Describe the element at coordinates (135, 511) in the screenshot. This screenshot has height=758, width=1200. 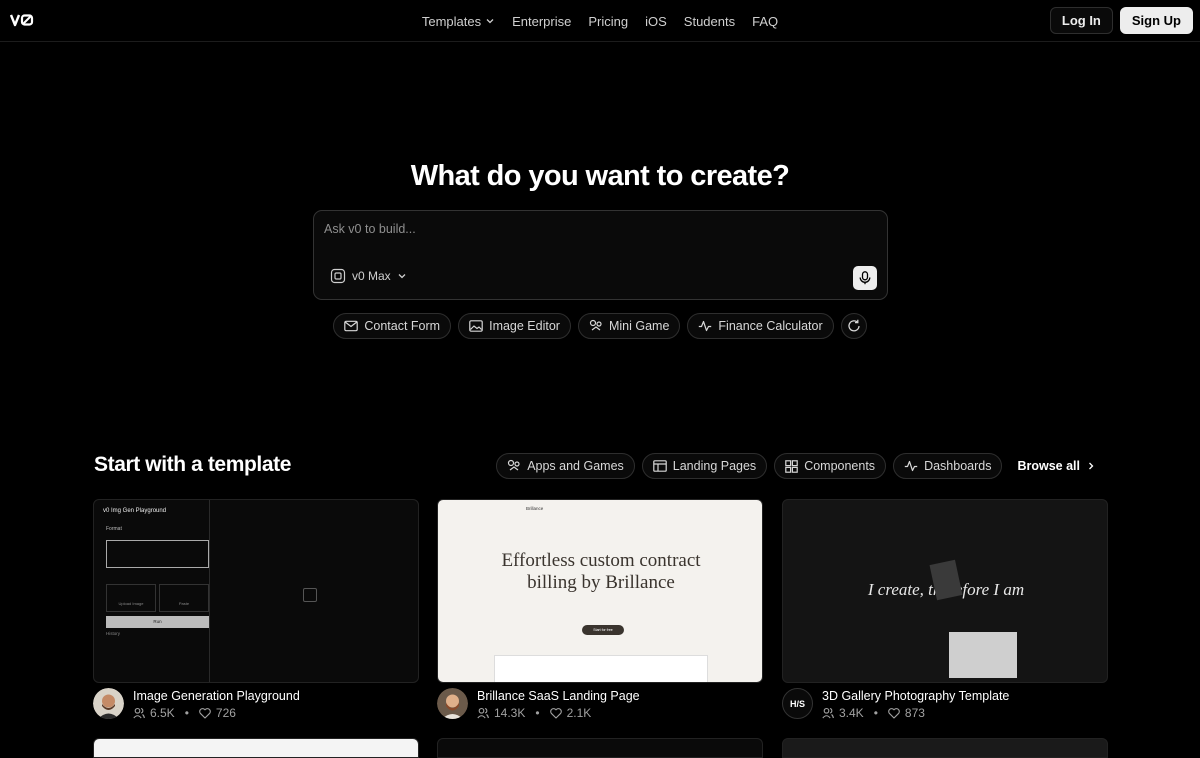
I see `preview-heading: v0 Img Gen Playground` at that location.